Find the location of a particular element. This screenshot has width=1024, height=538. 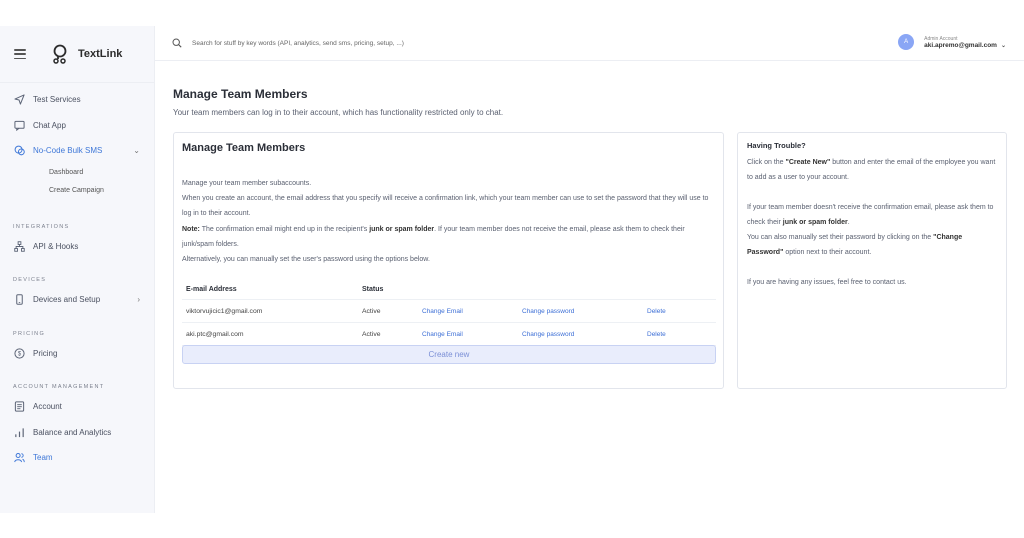

logo-icon is located at coordinates (60, 54).